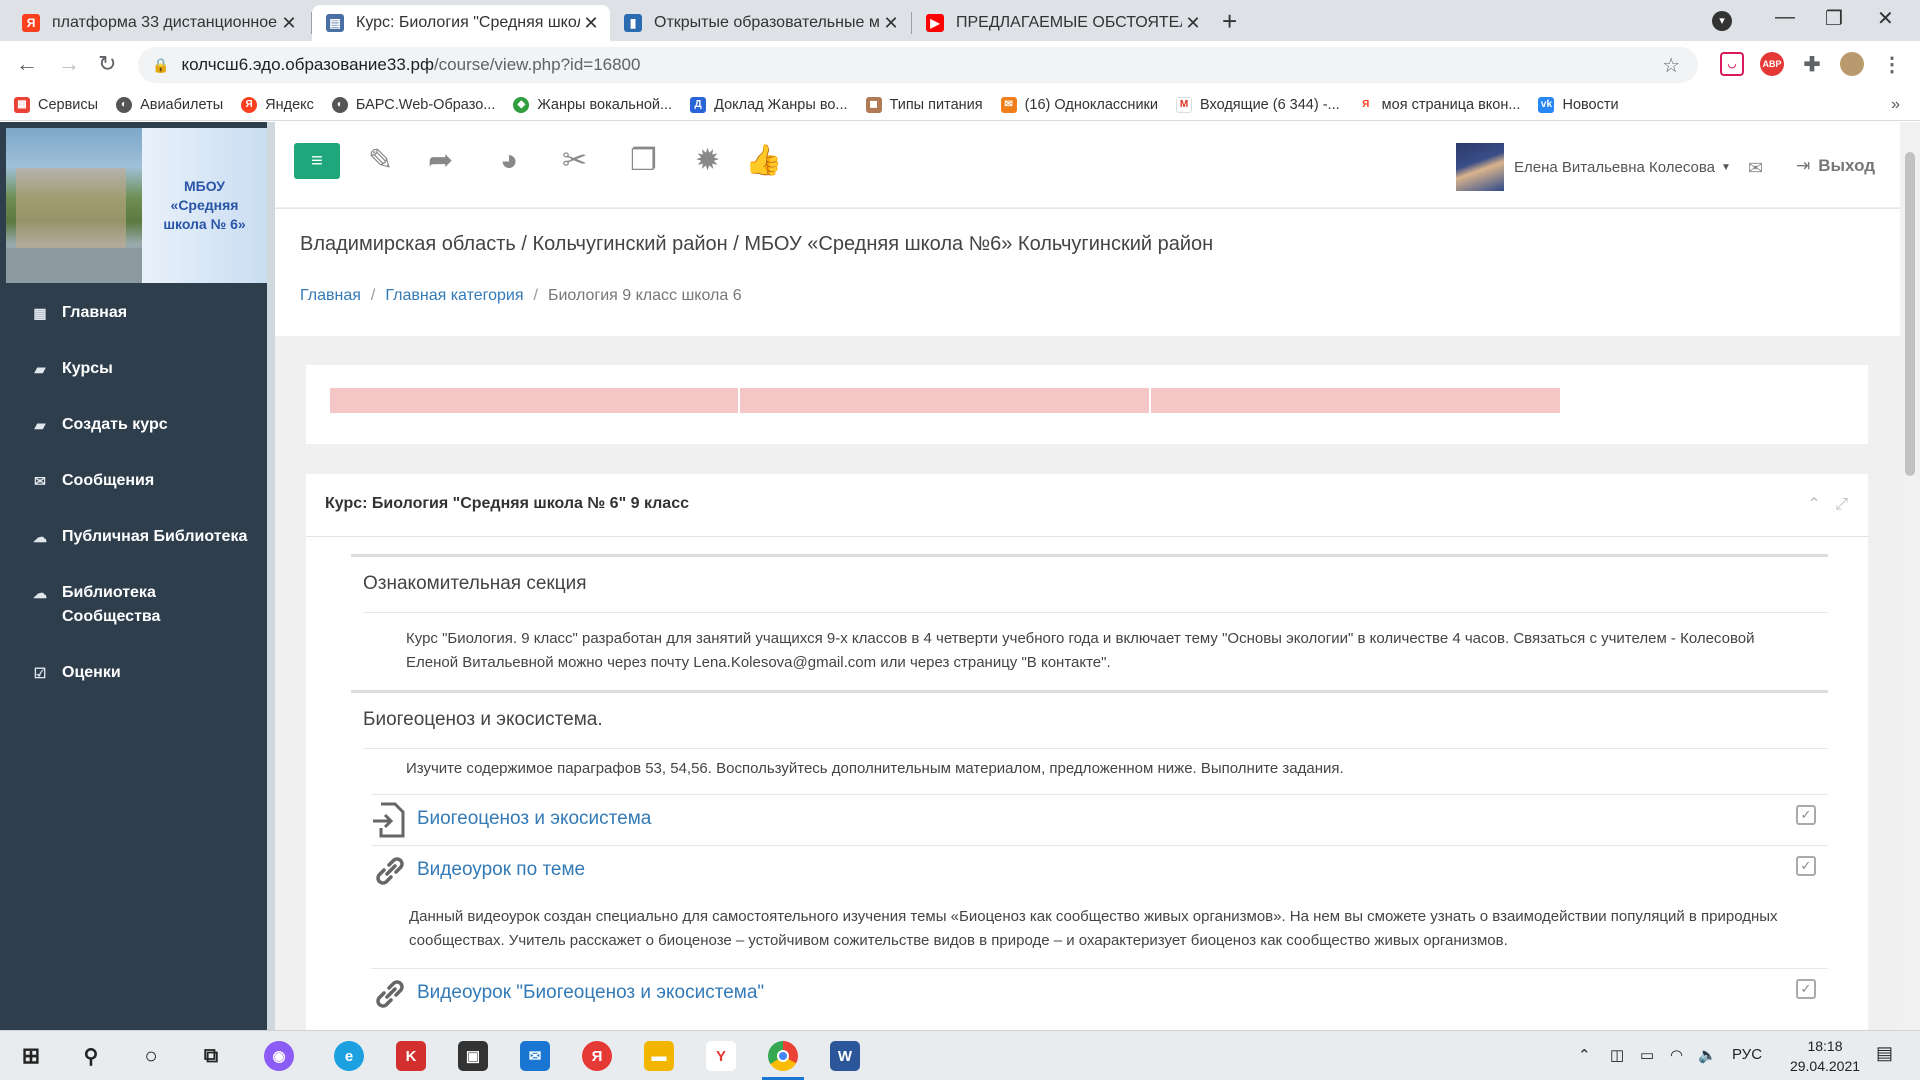 The image size is (1920, 1080). What do you see at coordinates (277, 104) in the screenshot?
I see `bookmark-item: Я Яндекс` at bounding box center [277, 104].